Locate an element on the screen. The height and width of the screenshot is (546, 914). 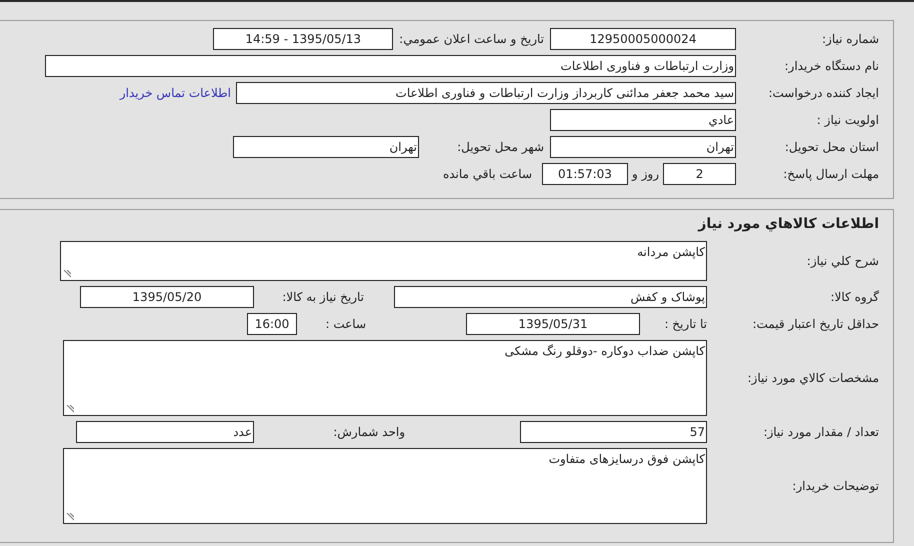
field-label: حداقل تاریخ اعتبار قیمت: is located at coordinates (815, 324).